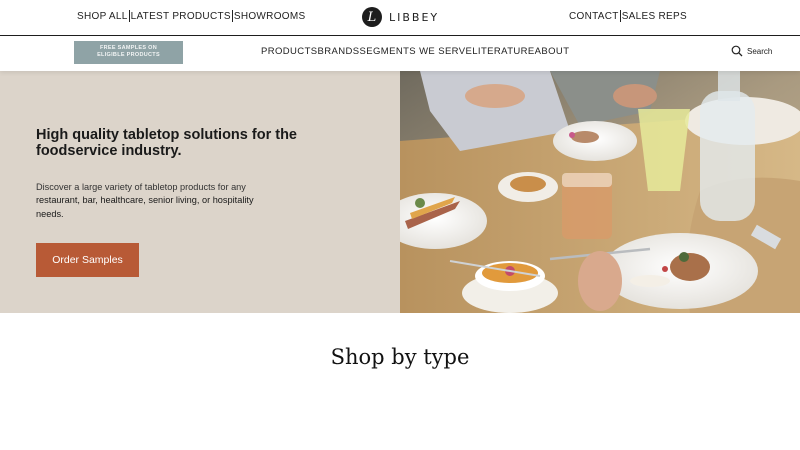  What do you see at coordinates (128, 48) in the screenshot?
I see `promo-line-1: FREE SAMPLES ON` at bounding box center [128, 48].